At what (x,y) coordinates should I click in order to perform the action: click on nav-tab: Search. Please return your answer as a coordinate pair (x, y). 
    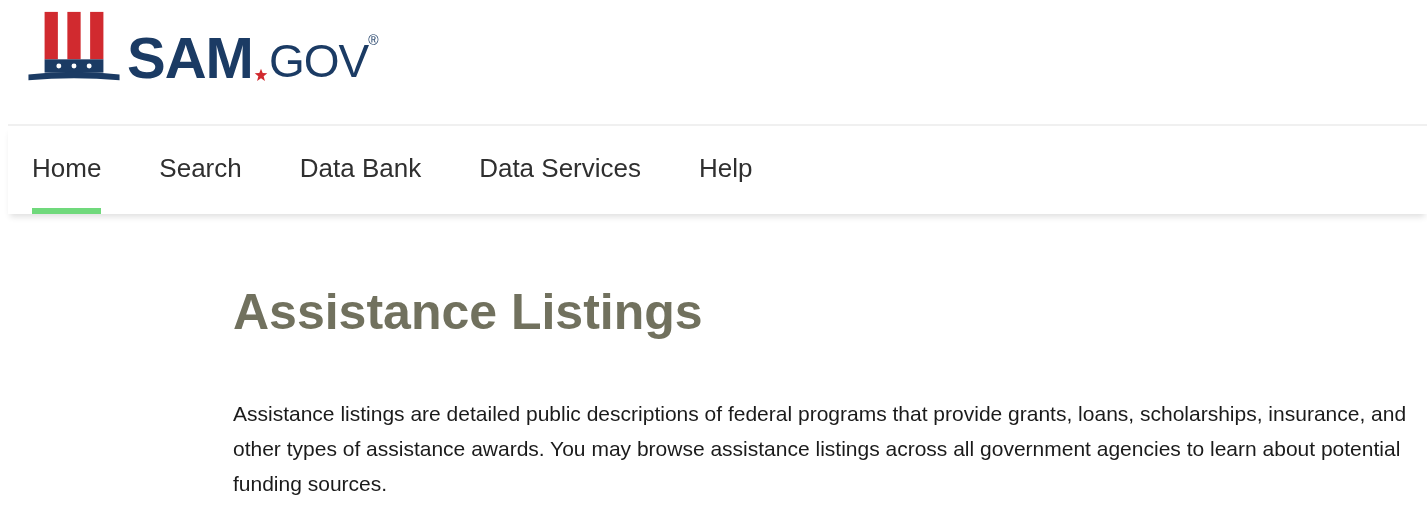
    Looking at the image, I should click on (200, 183).